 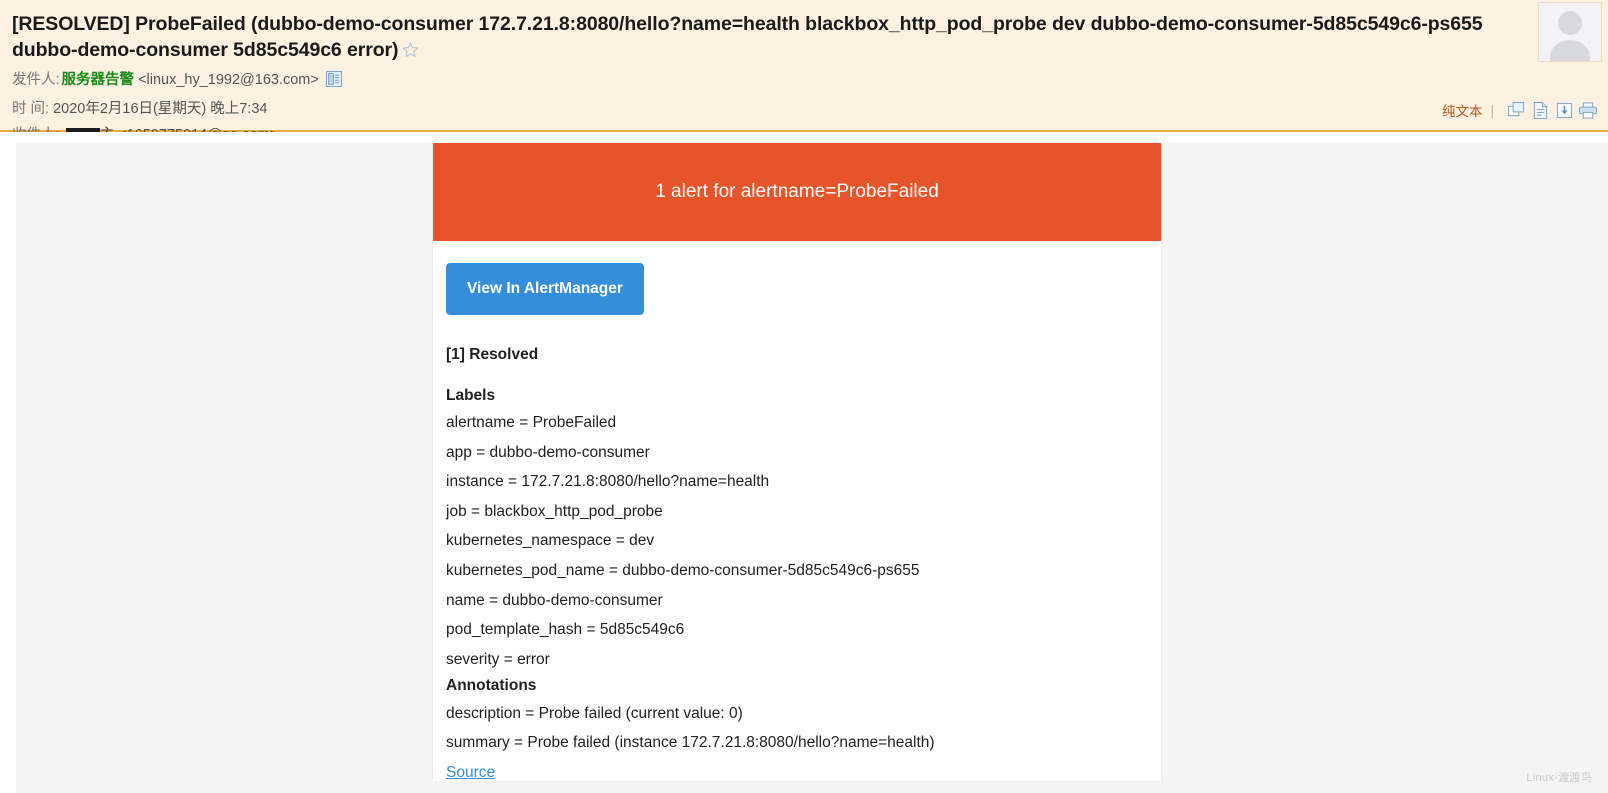 I want to click on avatar, so click(x=1570, y=32).